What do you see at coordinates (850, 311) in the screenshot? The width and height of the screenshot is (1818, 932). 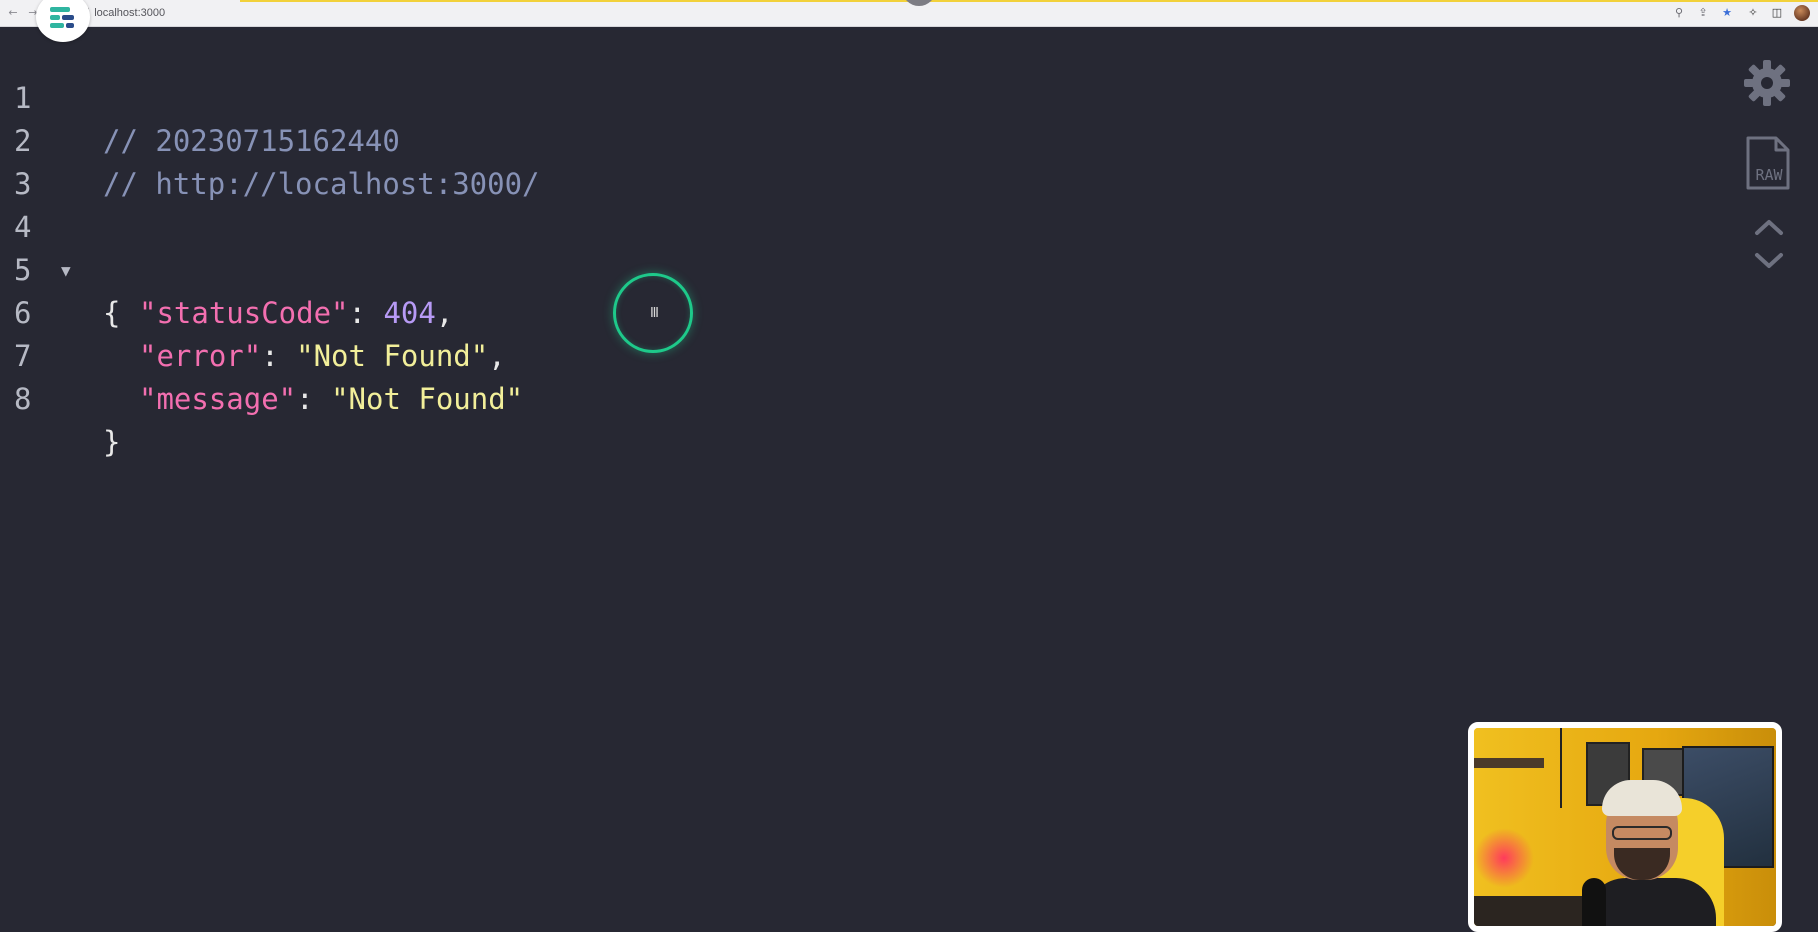 I see `code-line: 6 "error": "Not Found",` at bounding box center [850, 311].